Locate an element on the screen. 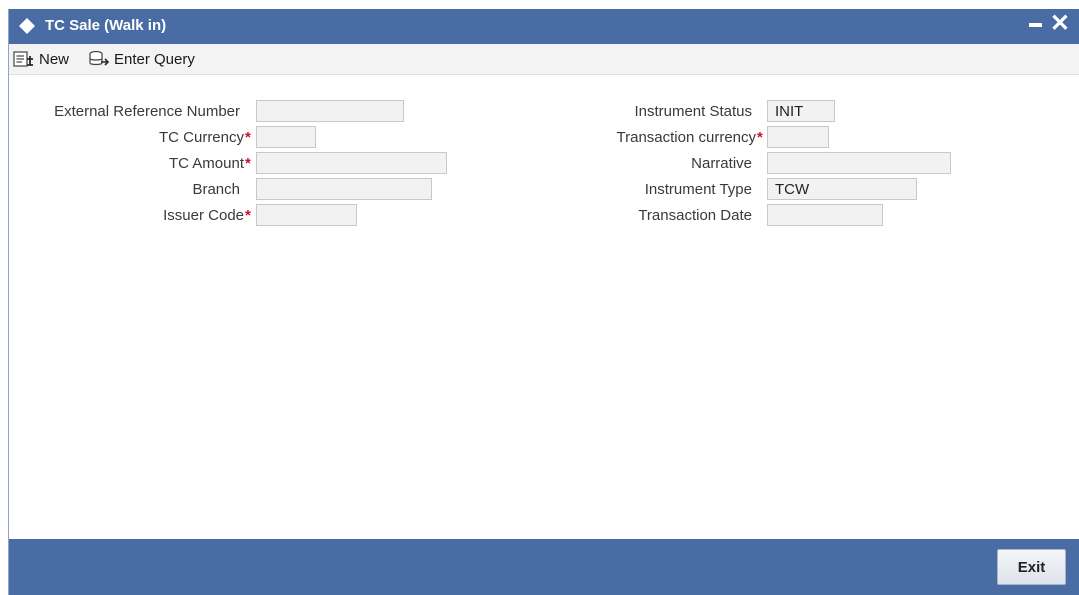 This screenshot has height=595, width=1079. window-title: TC Sale (Walk in) is located at coordinates (106, 25).